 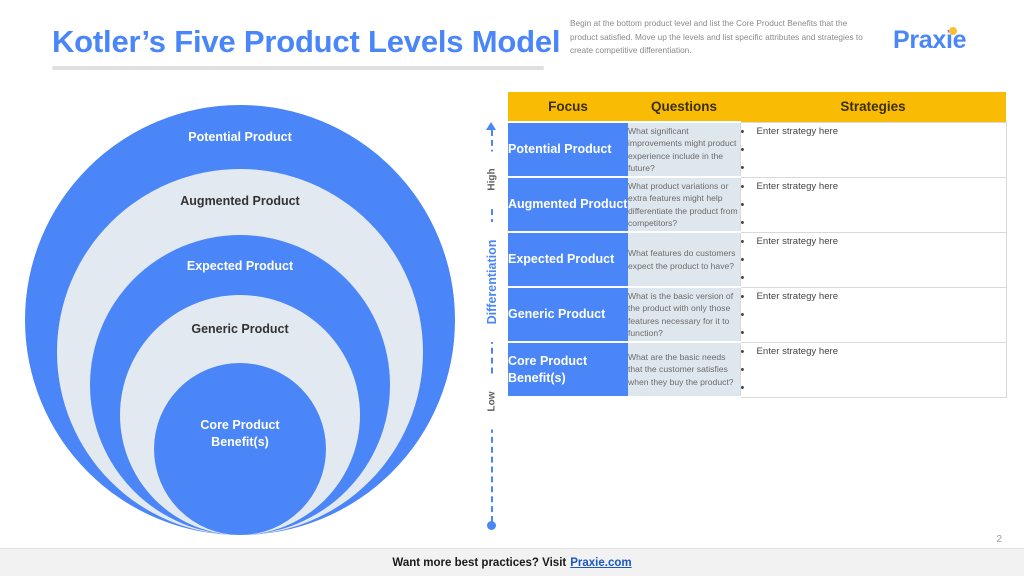 I want to click on axis-dot-icon, so click(x=491, y=525).